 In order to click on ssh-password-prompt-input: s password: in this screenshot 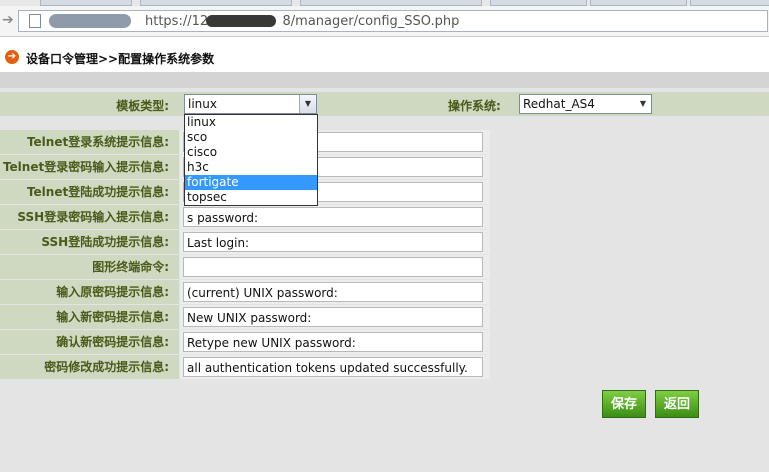, I will do `click(333, 217)`.